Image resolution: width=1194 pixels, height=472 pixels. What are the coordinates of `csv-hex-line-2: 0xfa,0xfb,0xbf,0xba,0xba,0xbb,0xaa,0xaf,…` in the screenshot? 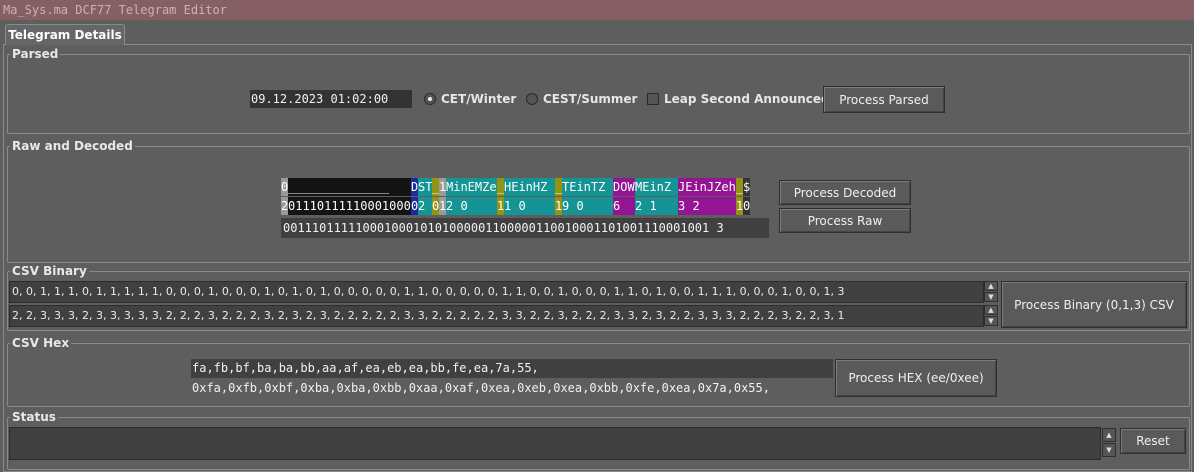 It's located at (512, 388).